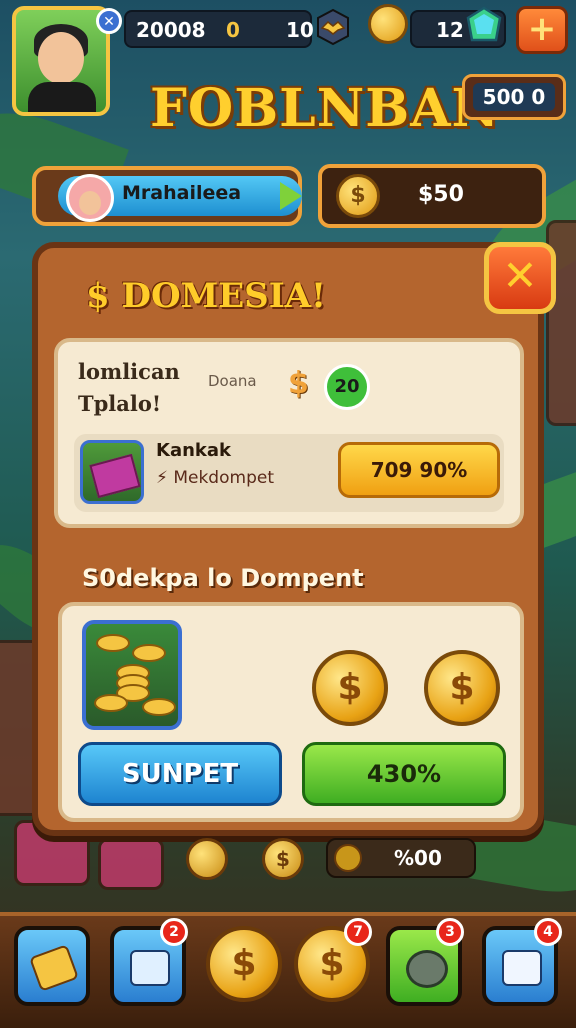  Describe the element at coordinates (223, 578) in the screenshot. I see `section-title: S0dekpa lo Dompent` at that location.